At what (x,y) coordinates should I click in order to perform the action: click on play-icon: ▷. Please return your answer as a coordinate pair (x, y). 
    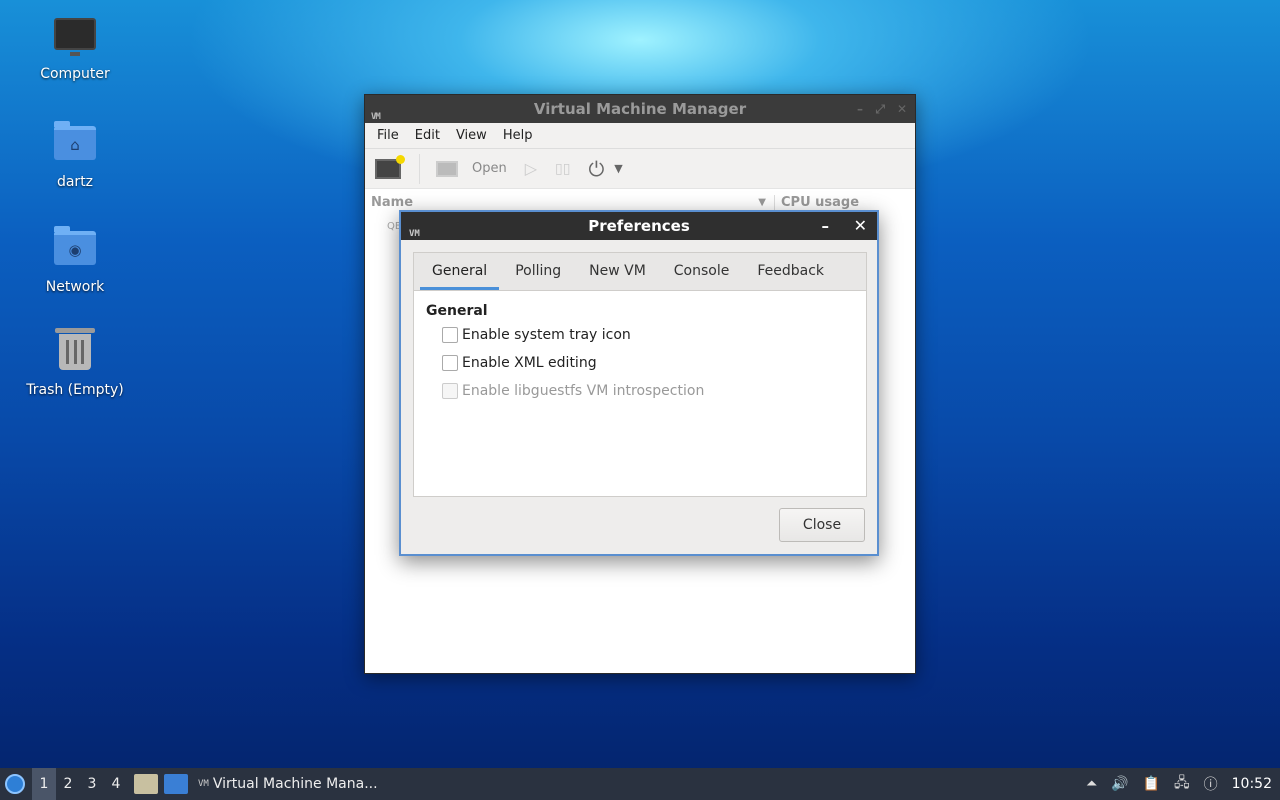
    Looking at the image, I should click on (531, 168).